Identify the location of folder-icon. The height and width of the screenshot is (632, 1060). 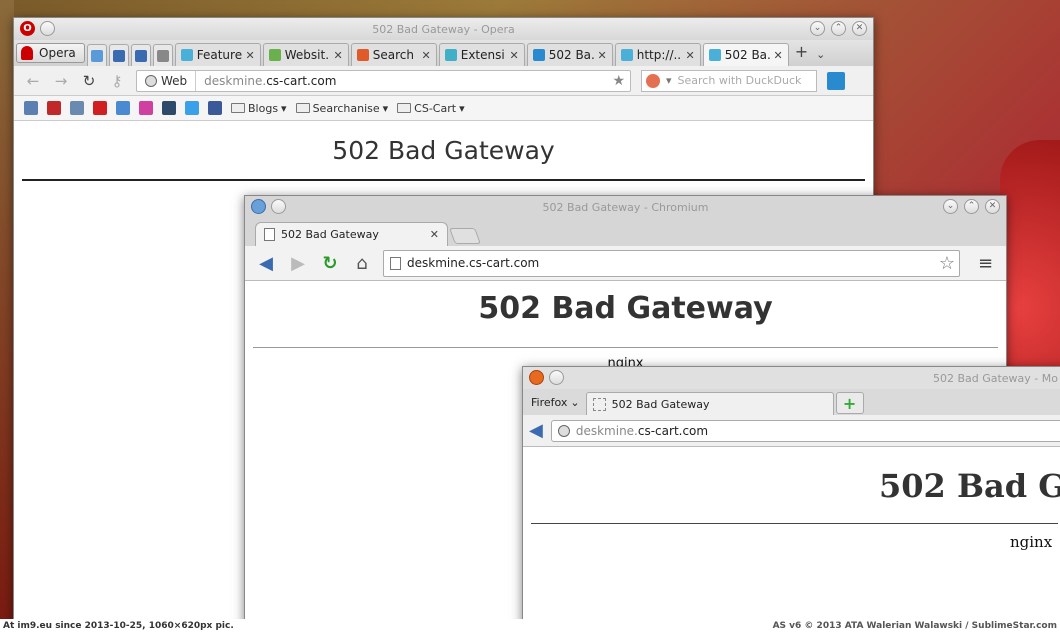
(238, 108).